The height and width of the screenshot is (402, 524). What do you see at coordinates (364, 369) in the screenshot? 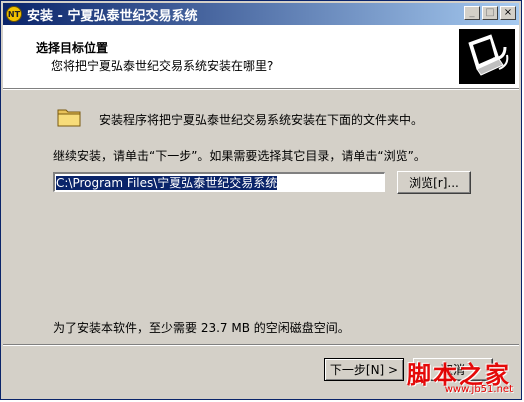
I see `next-button: 下一步[N] >` at bounding box center [364, 369].